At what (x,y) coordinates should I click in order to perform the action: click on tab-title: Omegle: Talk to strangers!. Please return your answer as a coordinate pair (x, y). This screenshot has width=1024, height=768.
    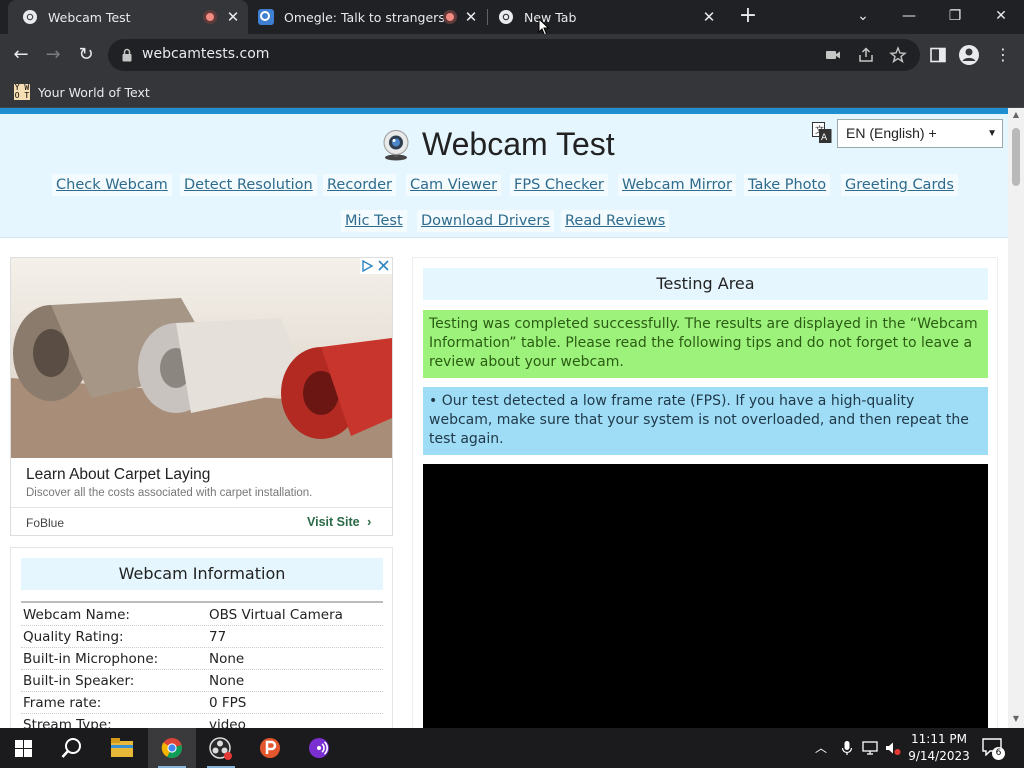
    Looking at the image, I should click on (367, 17).